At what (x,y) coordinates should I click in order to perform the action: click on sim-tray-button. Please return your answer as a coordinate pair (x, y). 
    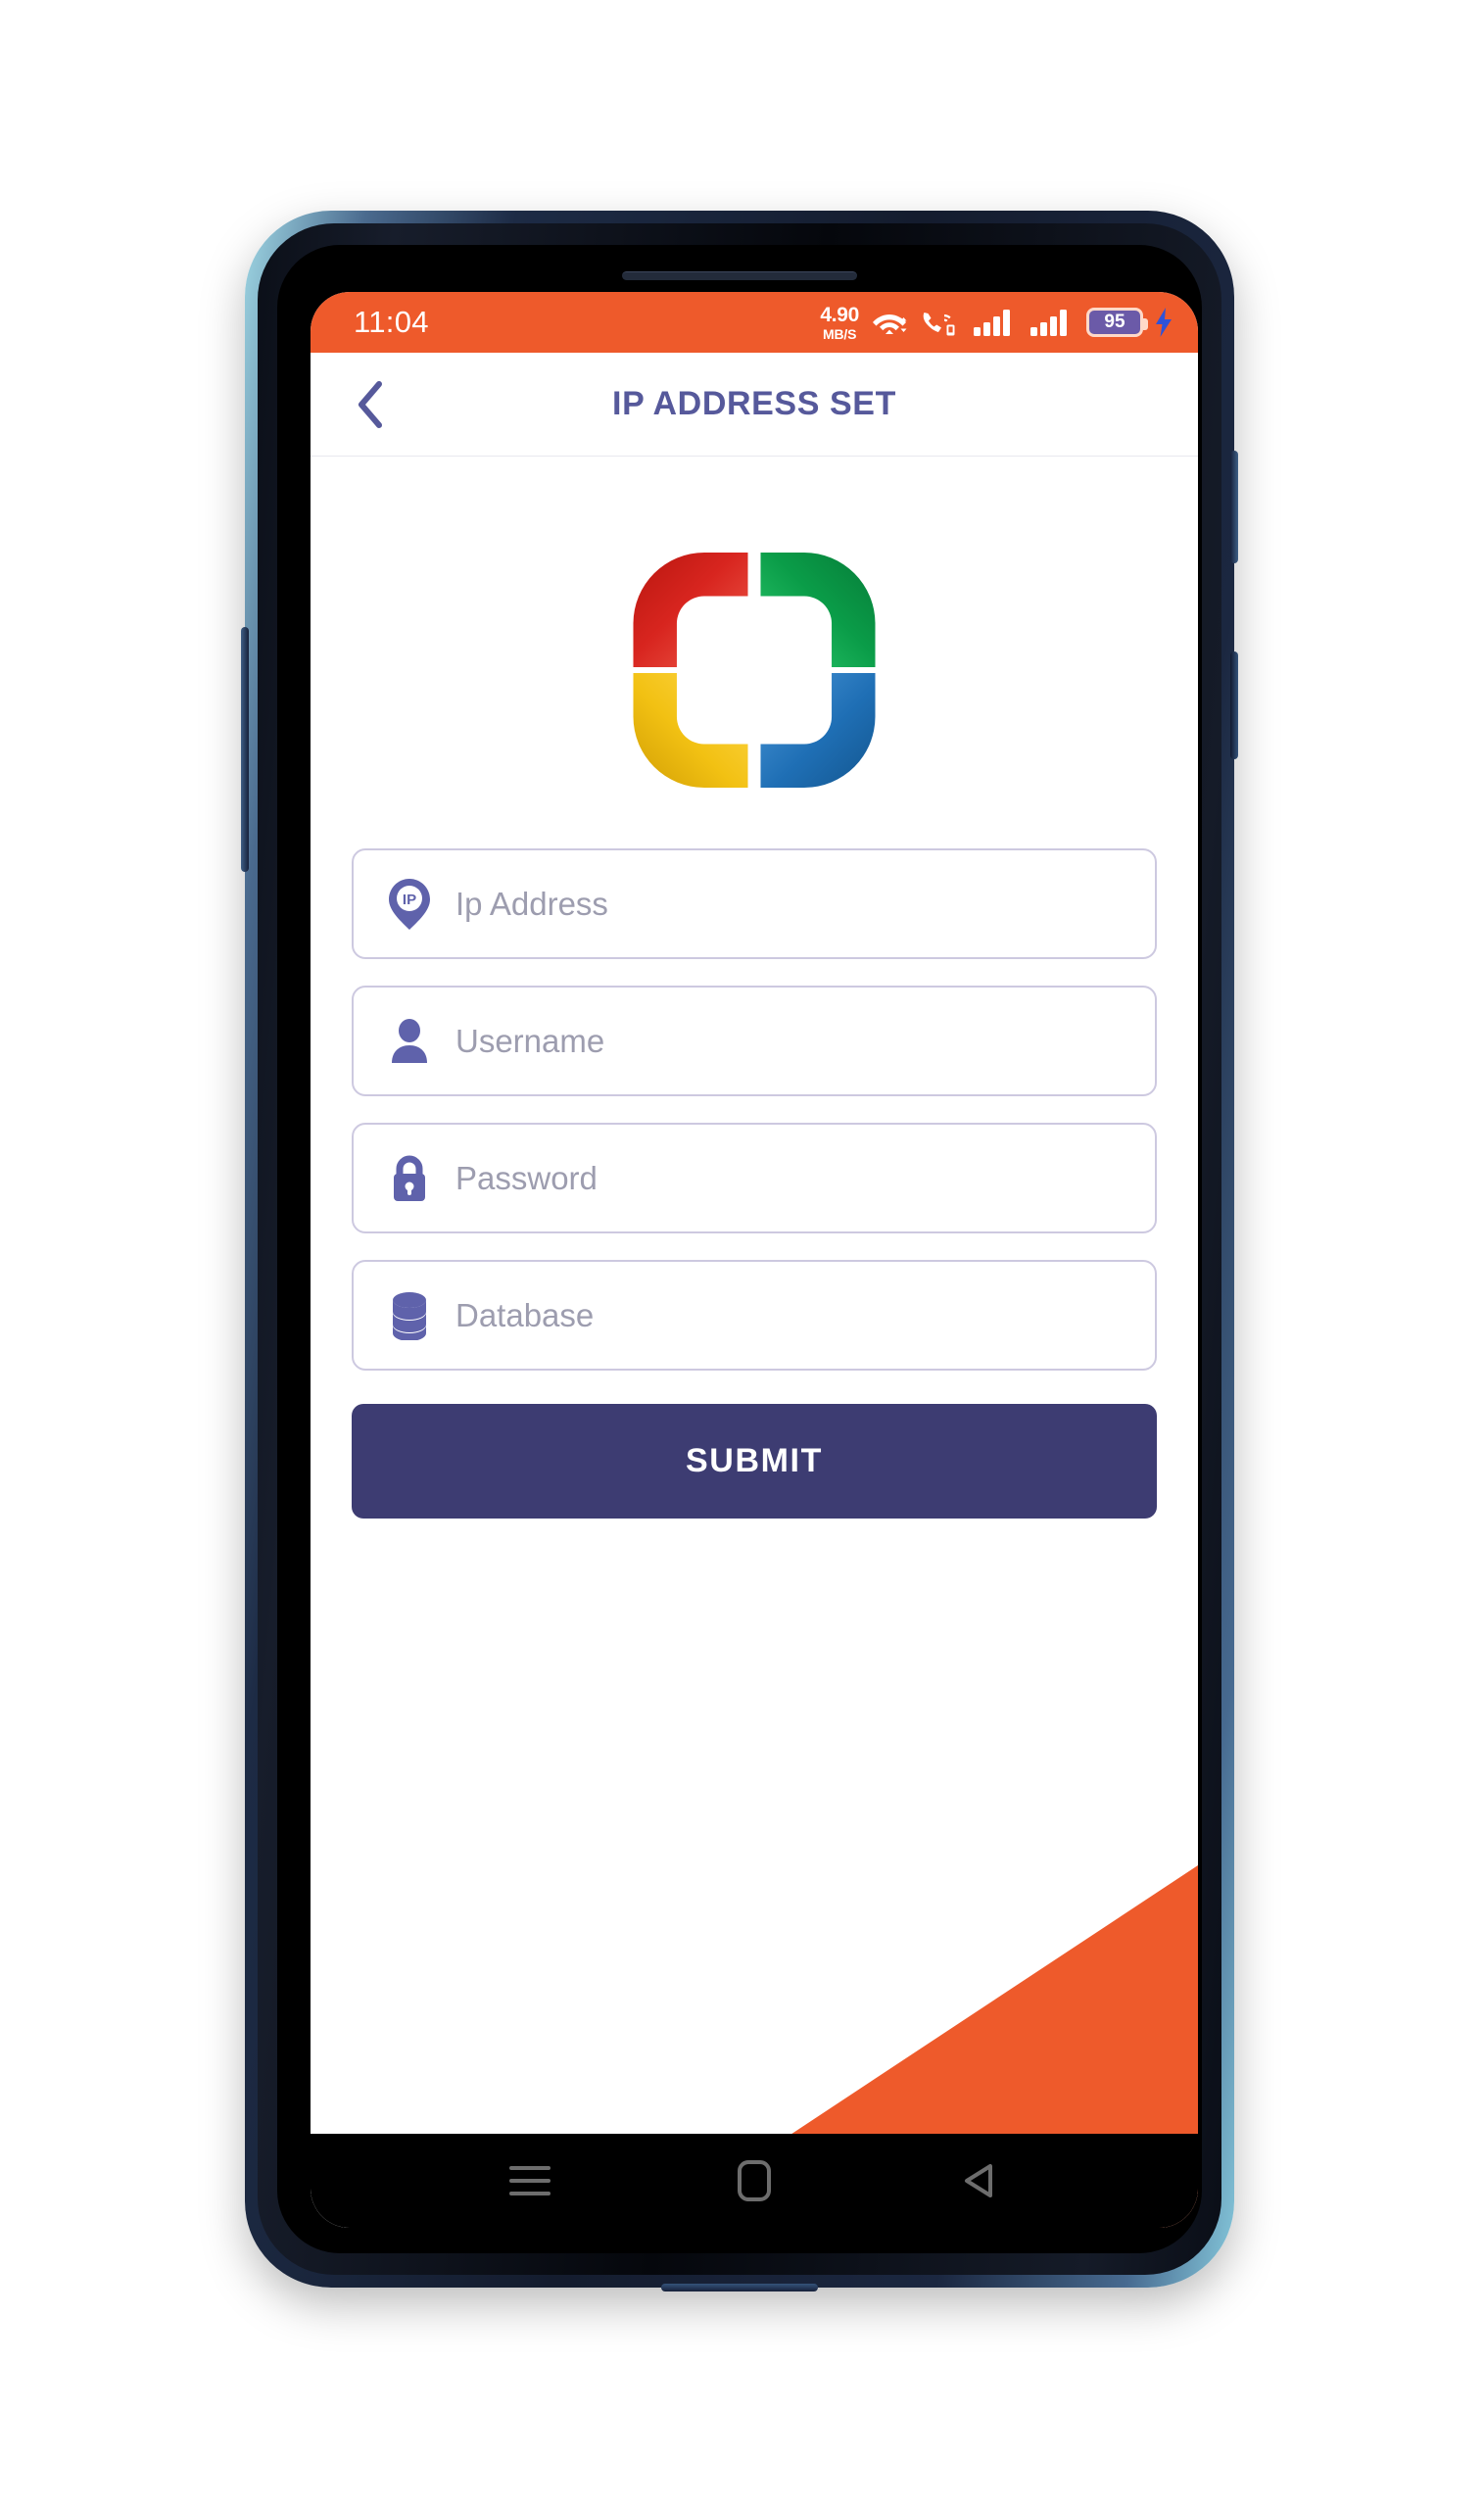
    Looking at the image, I should click on (1234, 705).